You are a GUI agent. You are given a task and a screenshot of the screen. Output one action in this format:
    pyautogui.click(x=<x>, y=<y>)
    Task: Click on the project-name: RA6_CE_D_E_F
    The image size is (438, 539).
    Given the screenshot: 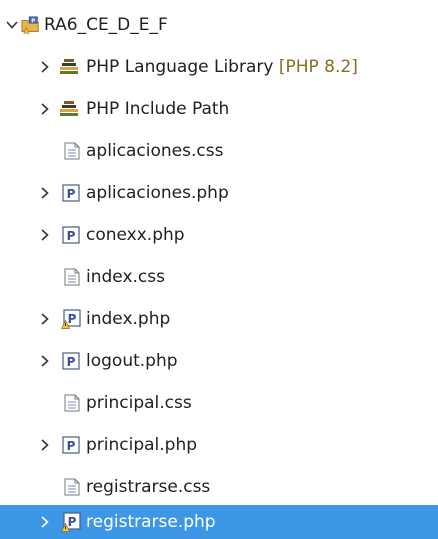 What is the action you would take?
    pyautogui.click(x=106, y=25)
    